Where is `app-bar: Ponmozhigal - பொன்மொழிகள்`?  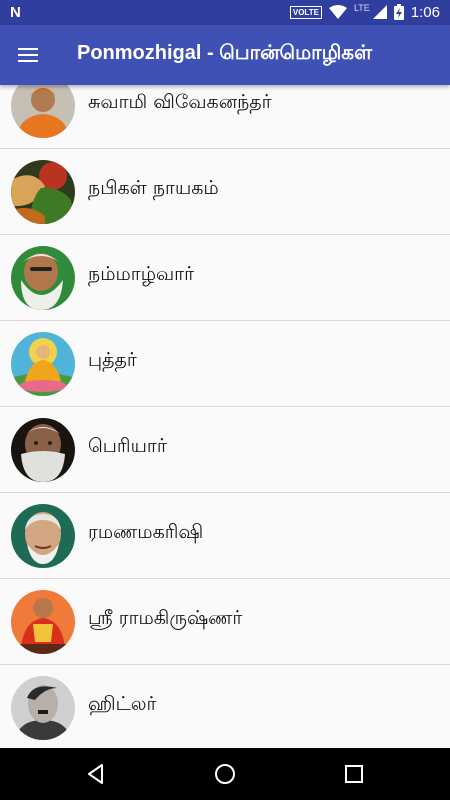 app-bar: Ponmozhigal - பொன்மொழிகள் is located at coordinates (225, 55).